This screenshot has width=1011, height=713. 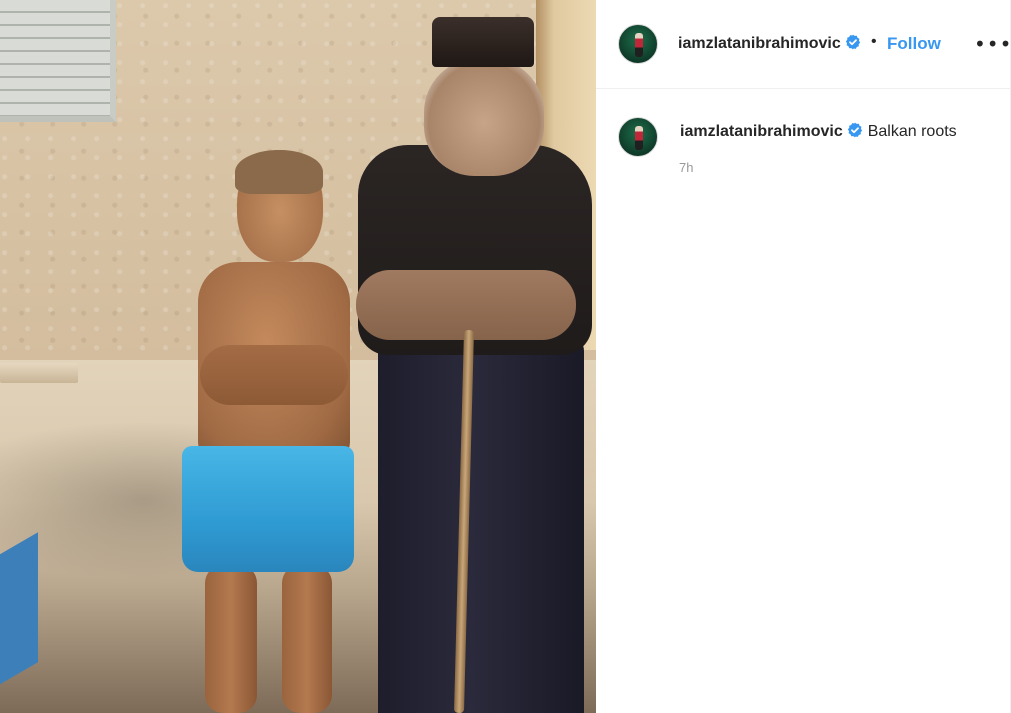 I want to click on boy-hair, so click(x=279, y=172).